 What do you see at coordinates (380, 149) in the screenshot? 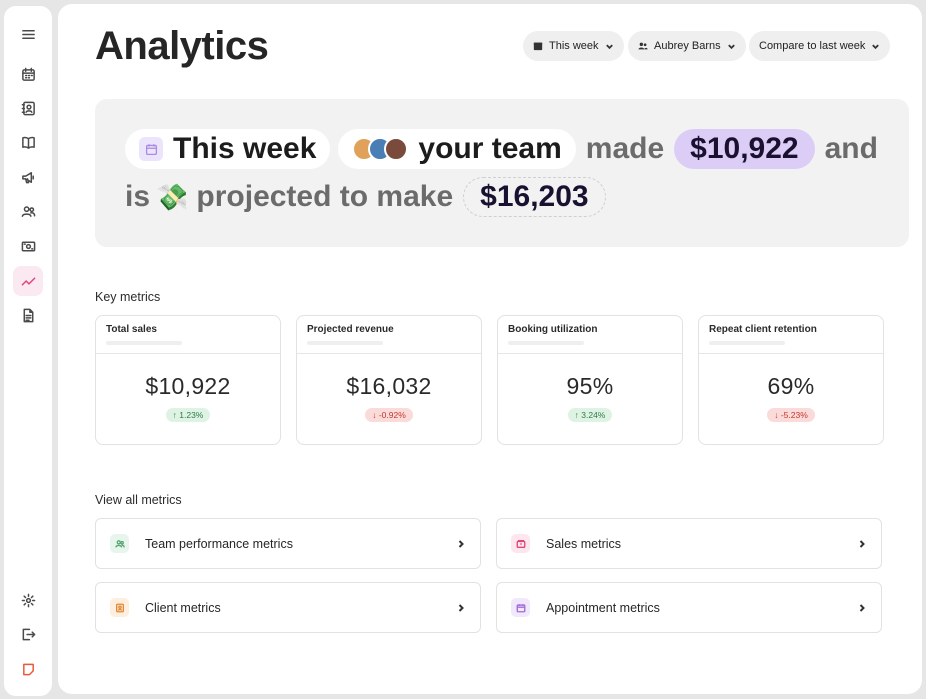
I see `avatar-group` at bounding box center [380, 149].